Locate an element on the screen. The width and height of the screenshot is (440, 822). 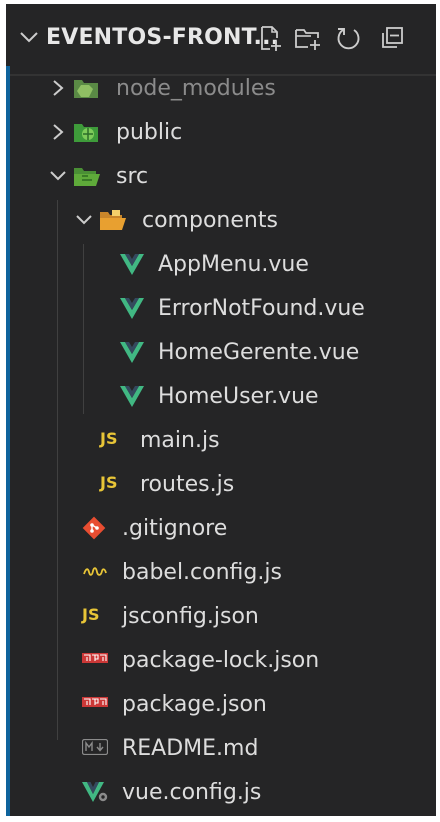
tree-item-vue-config: vue.config.js is located at coordinates (223, 792).